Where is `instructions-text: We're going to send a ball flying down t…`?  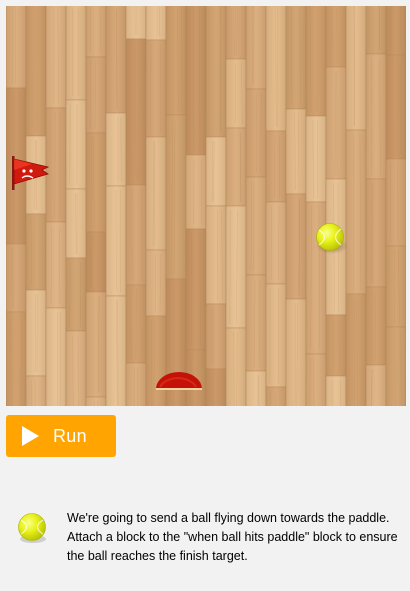
instructions-text: We're going to send a ball flying down t… is located at coordinates (232, 537).